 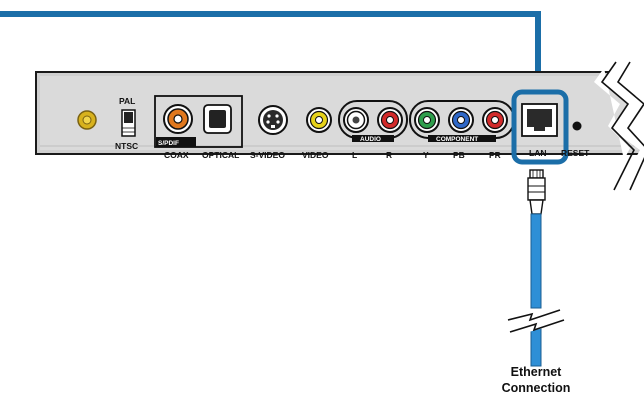 I want to click on audio-right-jack-icon, so click(x=390, y=120).